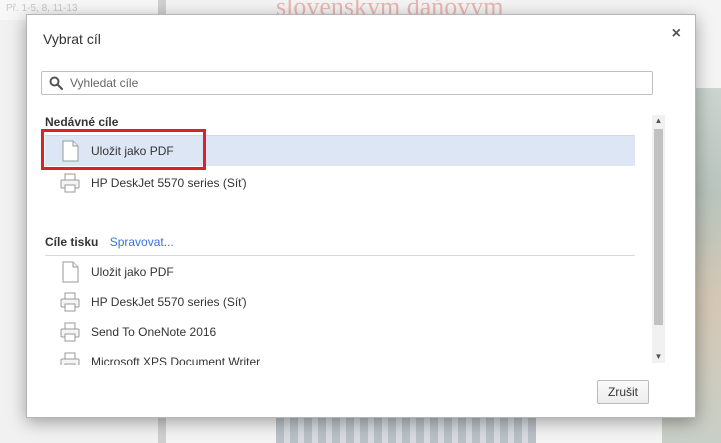  What do you see at coordinates (360, 83) in the screenshot?
I see `search-input` at bounding box center [360, 83].